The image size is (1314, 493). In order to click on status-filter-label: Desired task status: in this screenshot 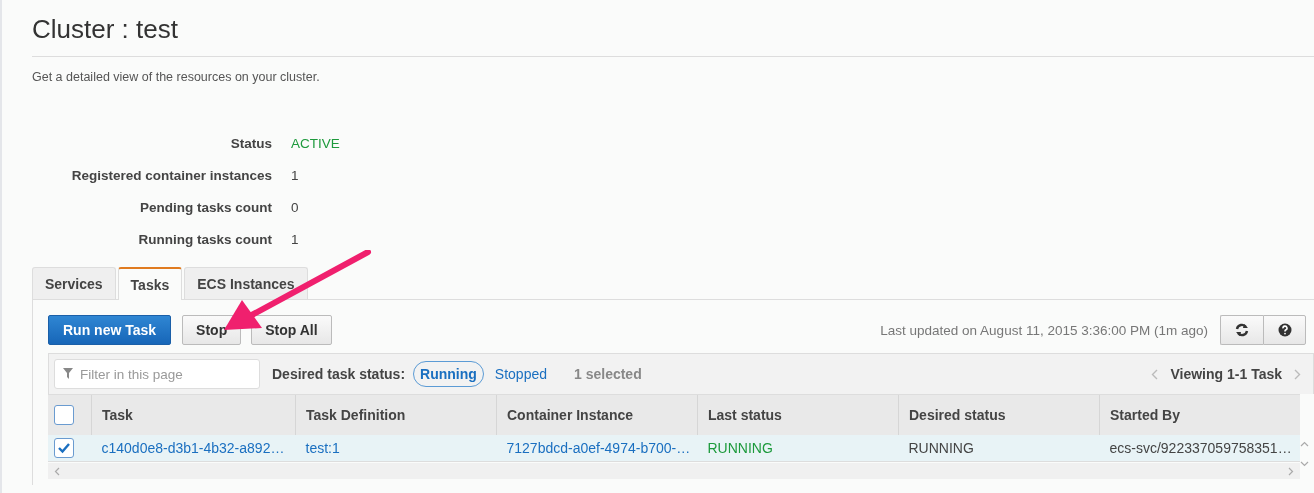, I will do `click(339, 374)`.